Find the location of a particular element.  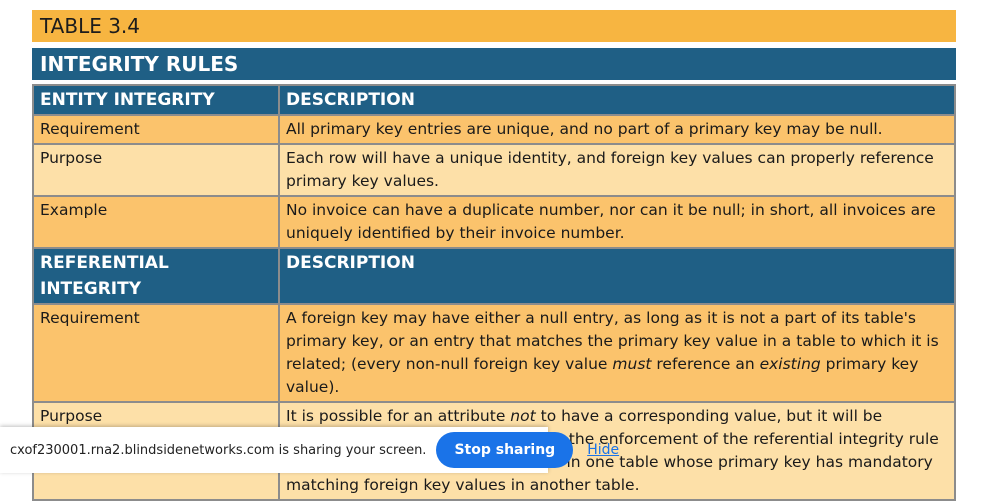

header-cell: REFERENTIAL INTEGRITY is located at coordinates (157, 276).